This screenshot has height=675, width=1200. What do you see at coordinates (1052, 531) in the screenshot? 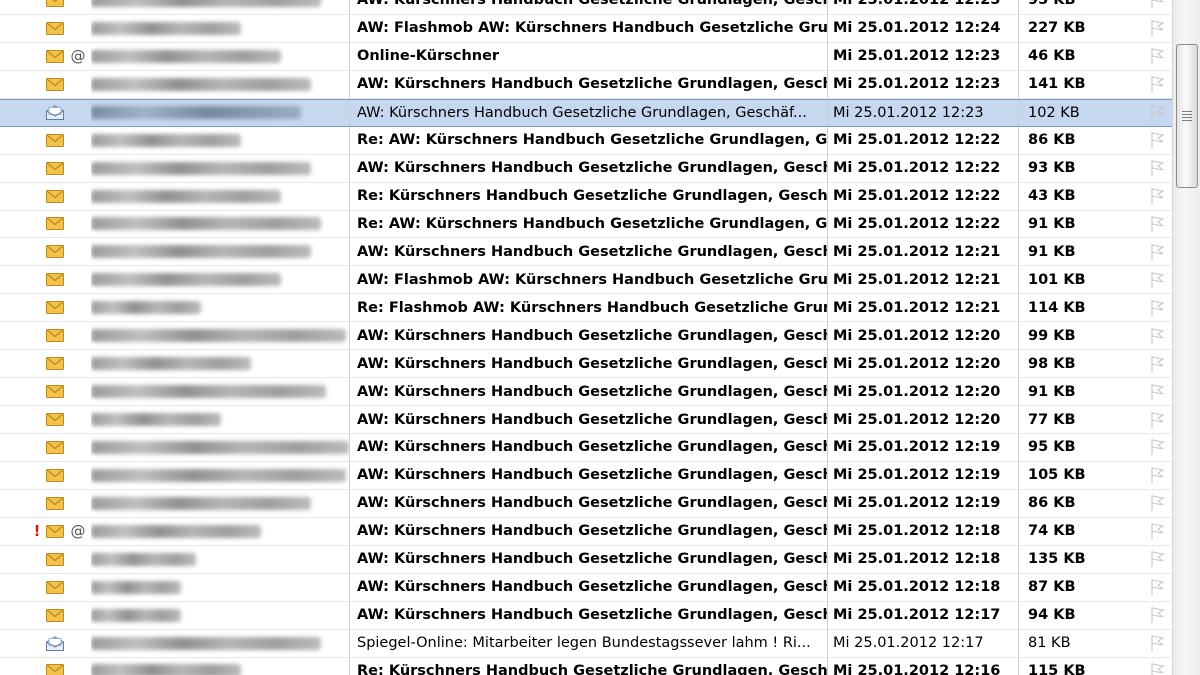
I see `message-size: 74 KB` at bounding box center [1052, 531].